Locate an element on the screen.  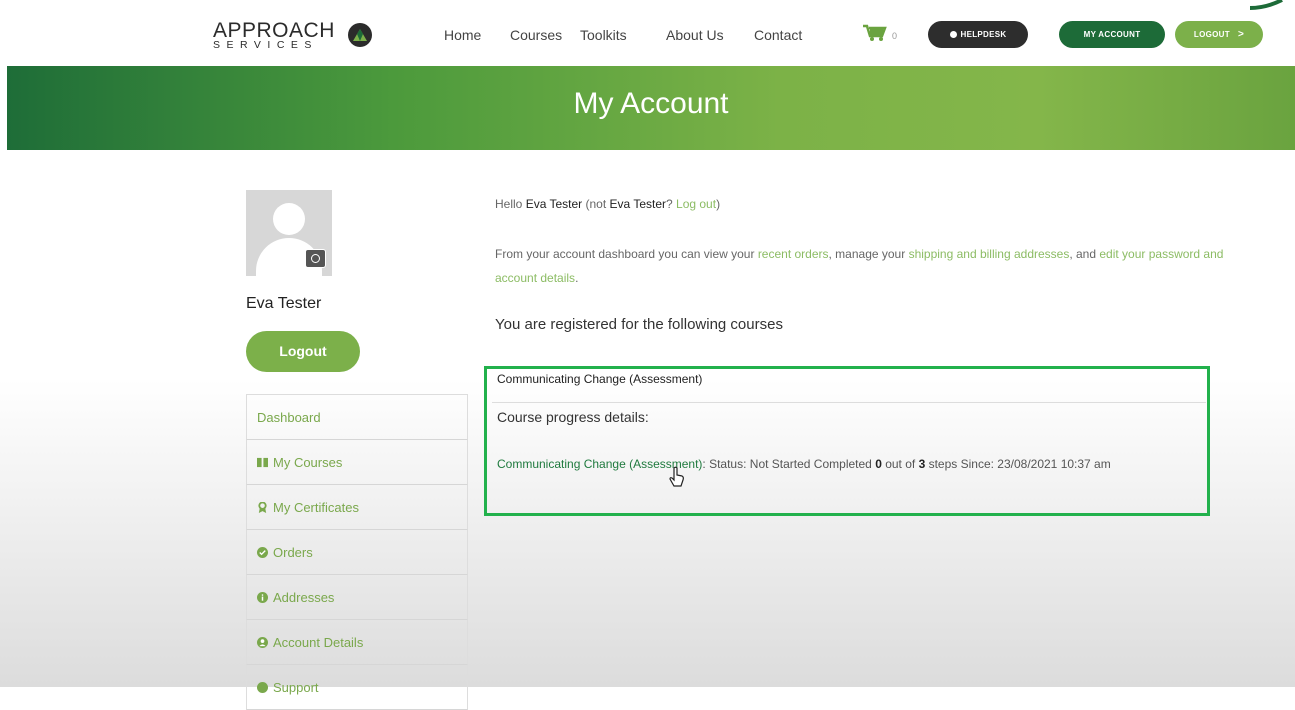
profile-name: Eva Tester is located at coordinates (284, 303).